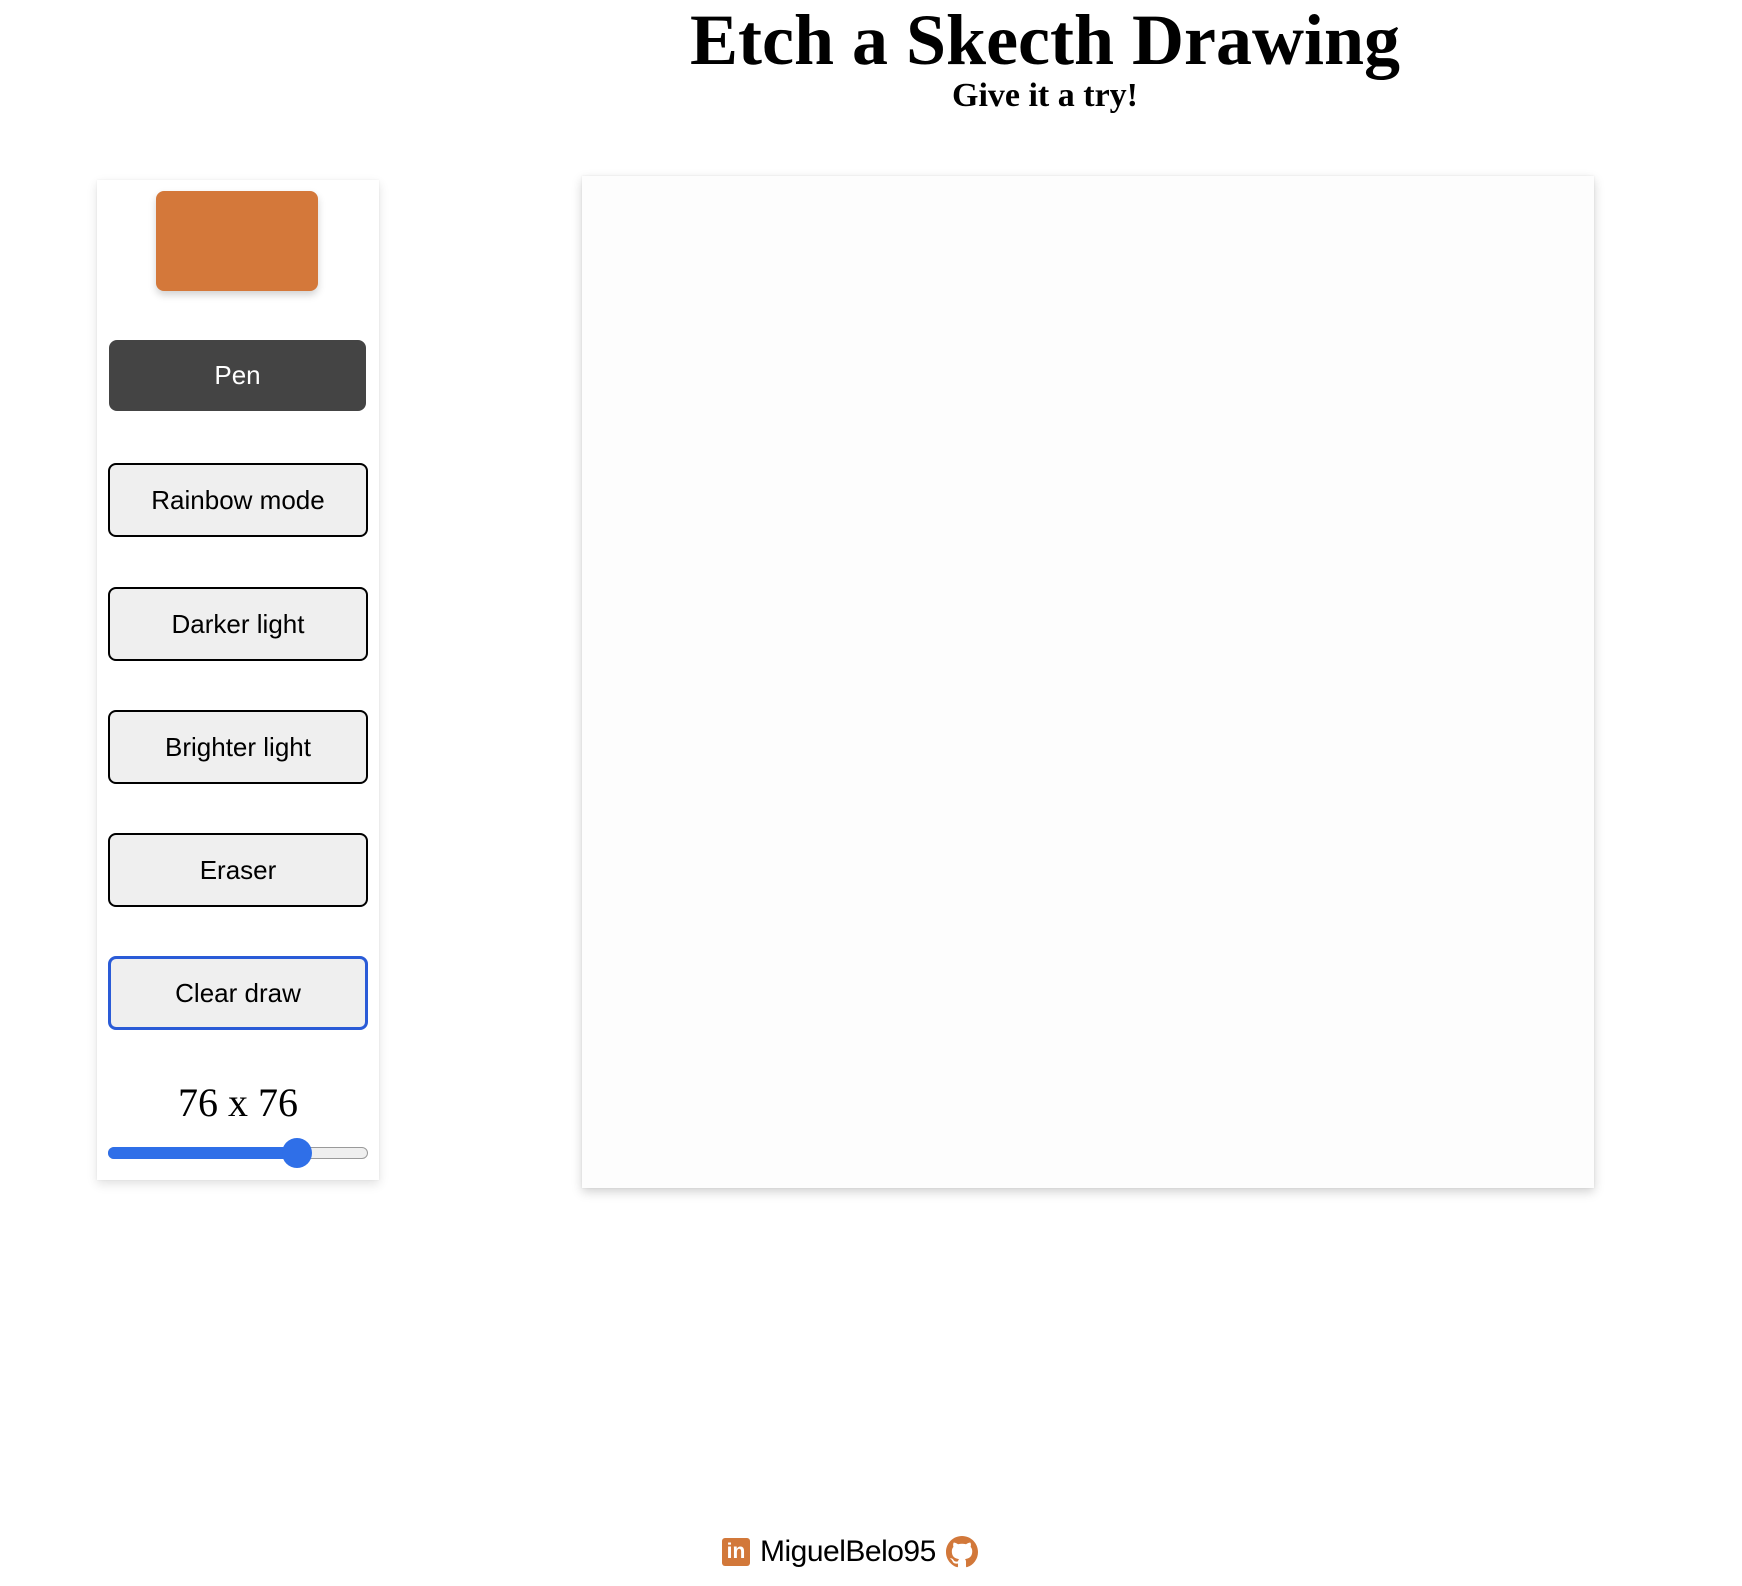  Describe the element at coordinates (736, 1552) in the screenshot. I see `linkedin-icon: in` at that location.